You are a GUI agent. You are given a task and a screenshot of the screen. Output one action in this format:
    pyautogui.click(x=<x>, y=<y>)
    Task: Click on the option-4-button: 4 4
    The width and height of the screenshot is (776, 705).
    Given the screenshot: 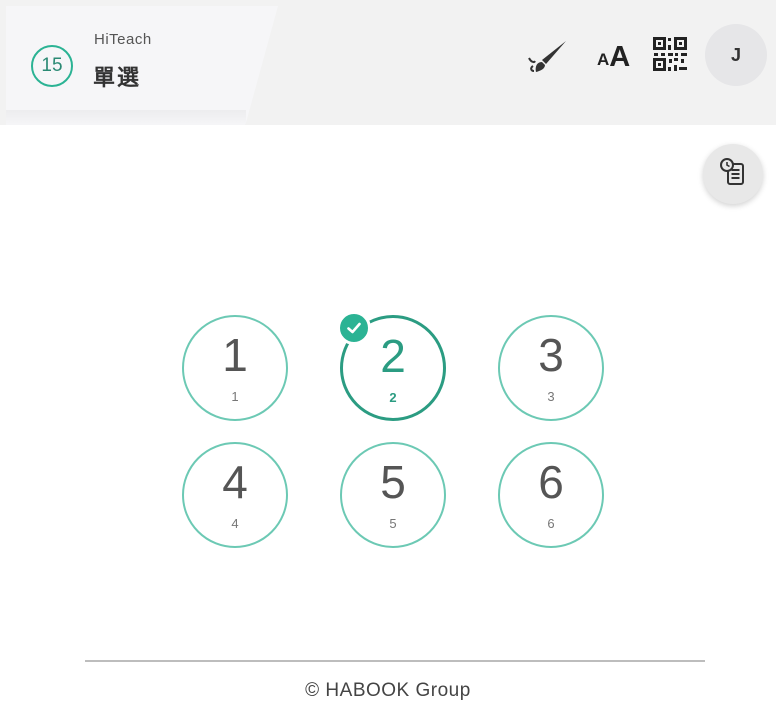 What is the action you would take?
    pyautogui.click(x=235, y=495)
    